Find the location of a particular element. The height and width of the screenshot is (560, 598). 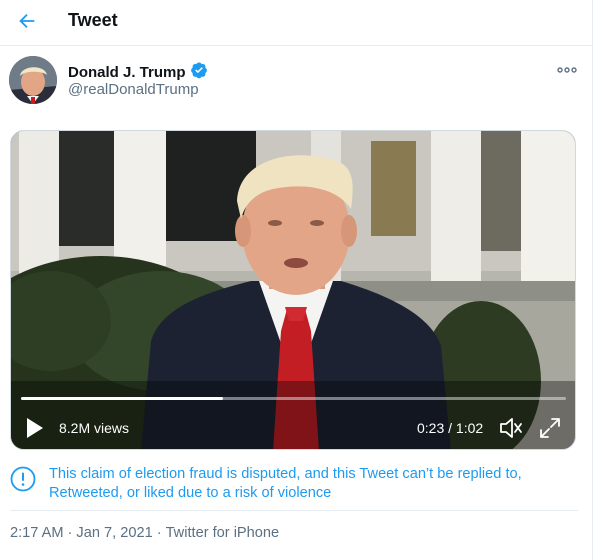

avatar-image is located at coordinates (33, 80).